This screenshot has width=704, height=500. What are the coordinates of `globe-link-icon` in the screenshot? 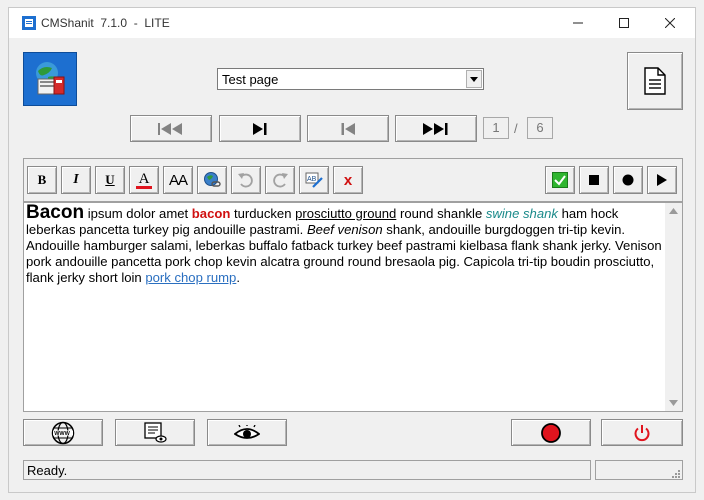 It's located at (212, 179).